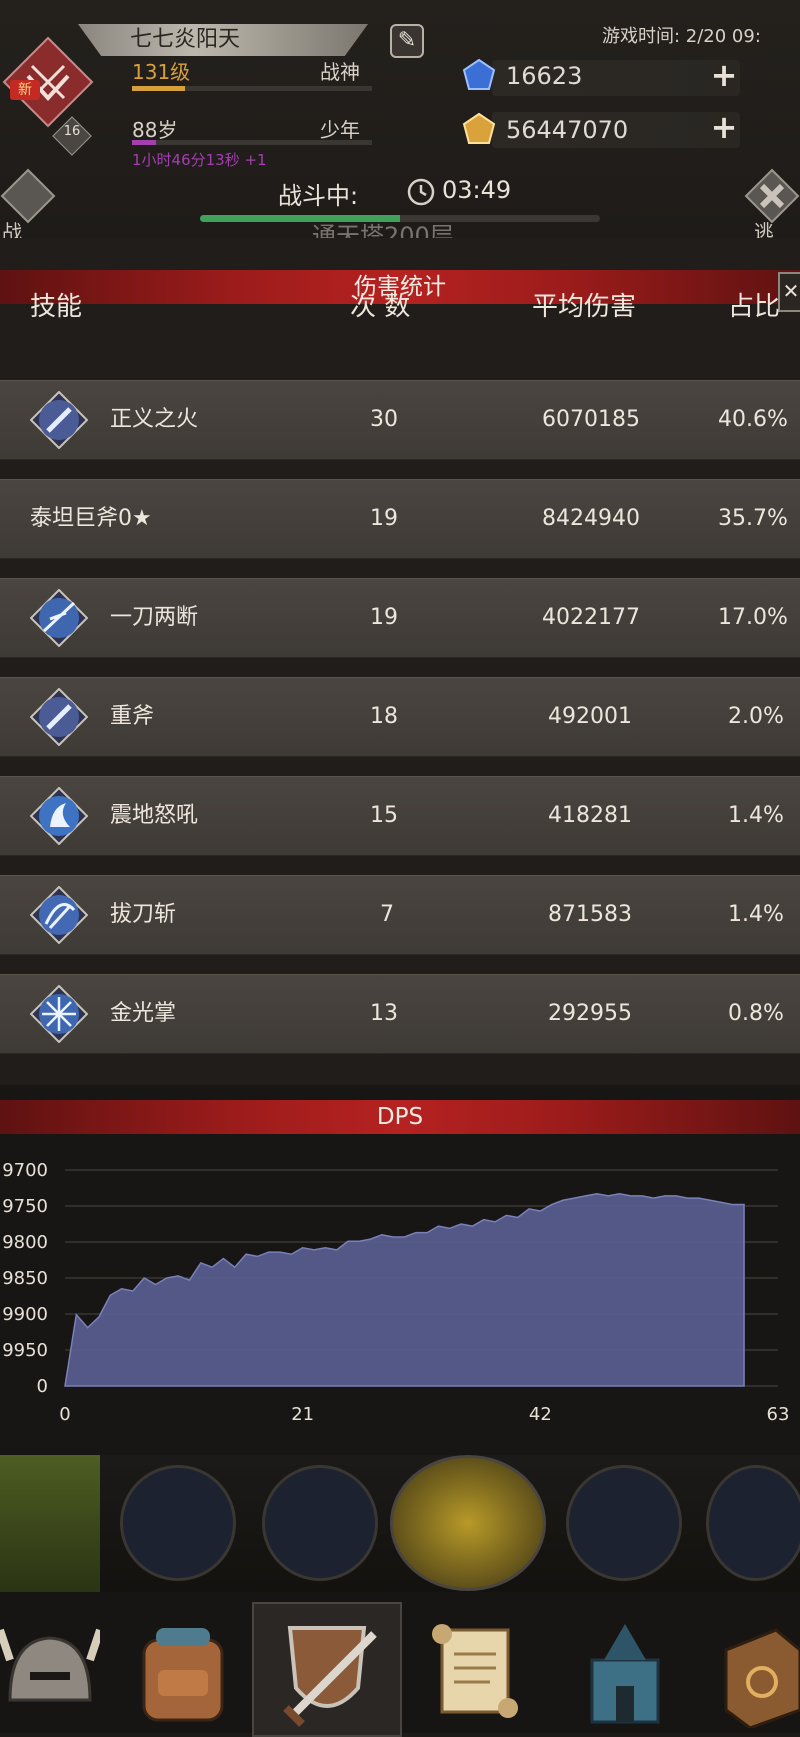 This screenshot has height=1737, width=800. I want to click on skill-avg: 418281, so click(590, 815).